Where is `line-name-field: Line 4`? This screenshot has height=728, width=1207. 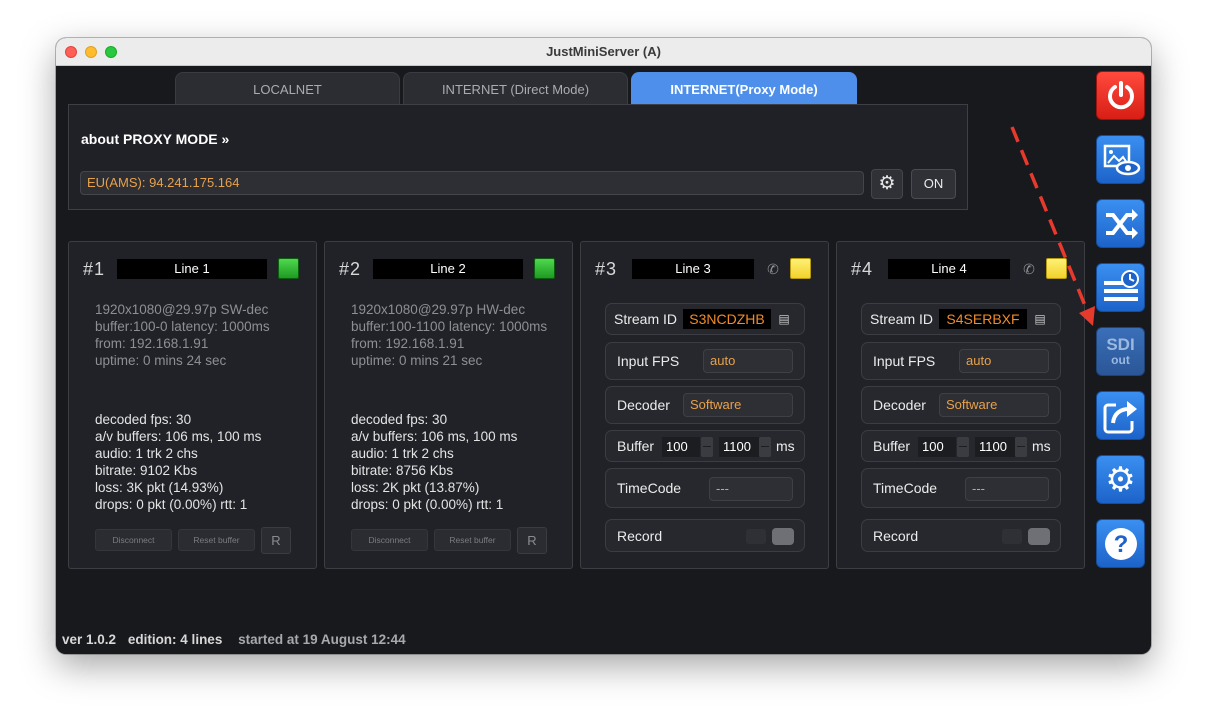
line-name-field: Line 4 is located at coordinates (949, 269).